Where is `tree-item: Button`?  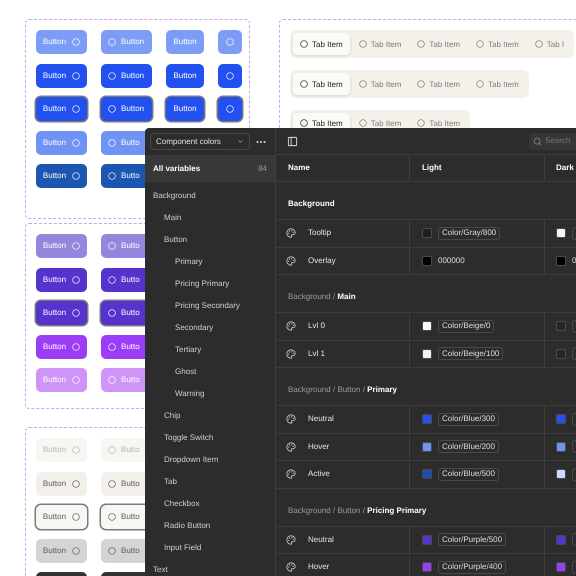
tree-item: Button is located at coordinates (210, 240).